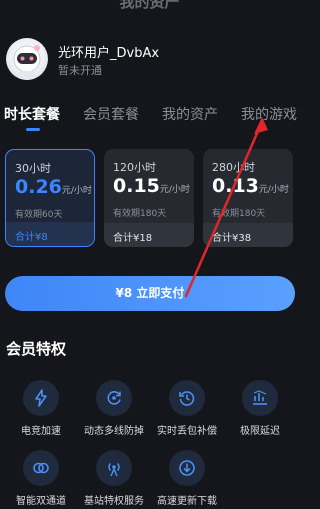 The width and height of the screenshot is (320, 509). Describe the element at coordinates (114, 431) in the screenshot. I see `perk-label: 动态多线防掉` at that location.